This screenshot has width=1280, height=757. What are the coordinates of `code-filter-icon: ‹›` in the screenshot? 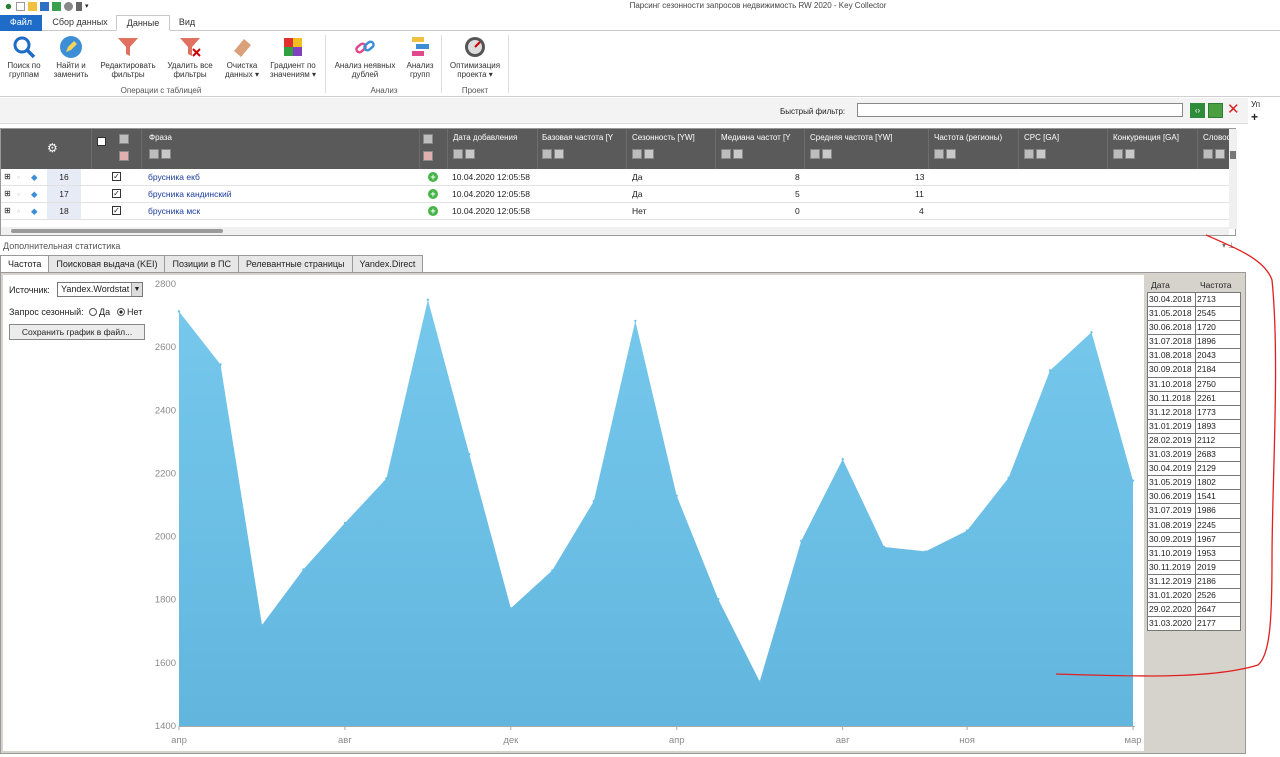 It's located at (1197, 110).